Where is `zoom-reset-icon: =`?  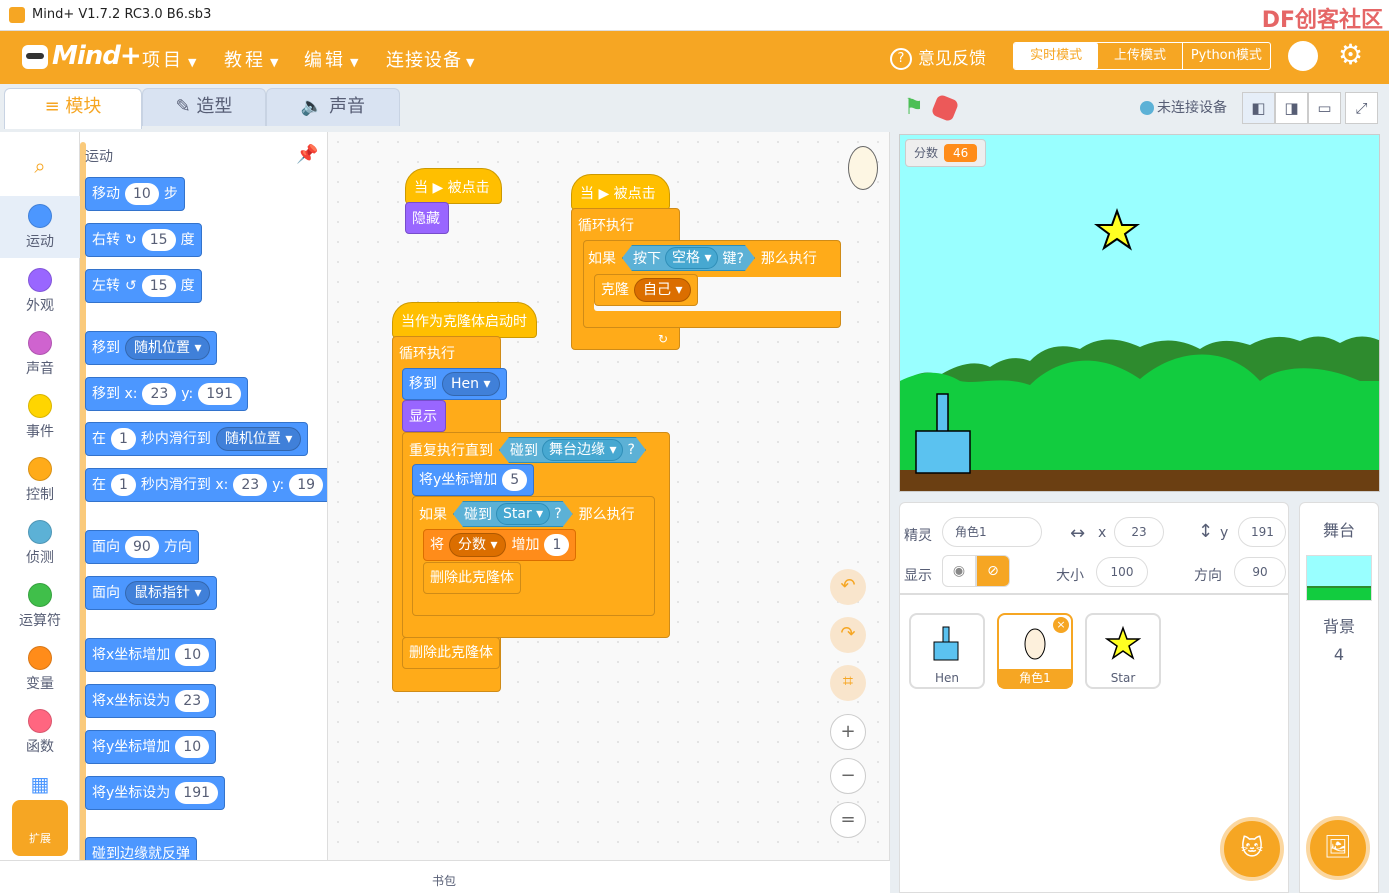
zoom-reset-icon: = is located at coordinates (848, 820).